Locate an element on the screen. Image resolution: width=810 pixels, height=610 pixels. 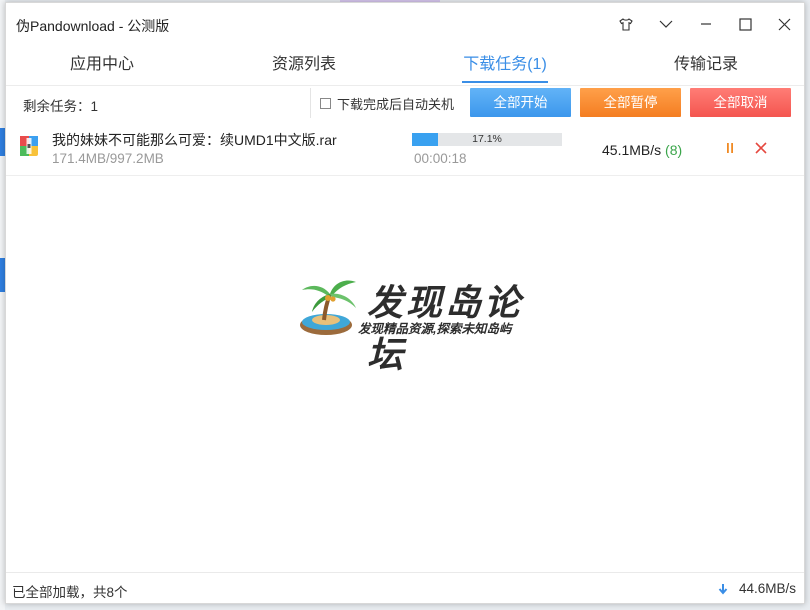
tab-transfer-records: 传输记录 is located at coordinates (706, 64).